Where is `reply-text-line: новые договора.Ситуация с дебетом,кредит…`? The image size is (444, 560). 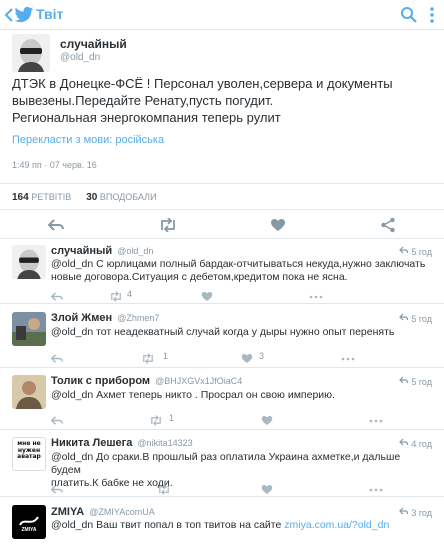
reply-text-line: новые договора.Ситуация с дебетом,кредит… is located at coordinates (199, 277).